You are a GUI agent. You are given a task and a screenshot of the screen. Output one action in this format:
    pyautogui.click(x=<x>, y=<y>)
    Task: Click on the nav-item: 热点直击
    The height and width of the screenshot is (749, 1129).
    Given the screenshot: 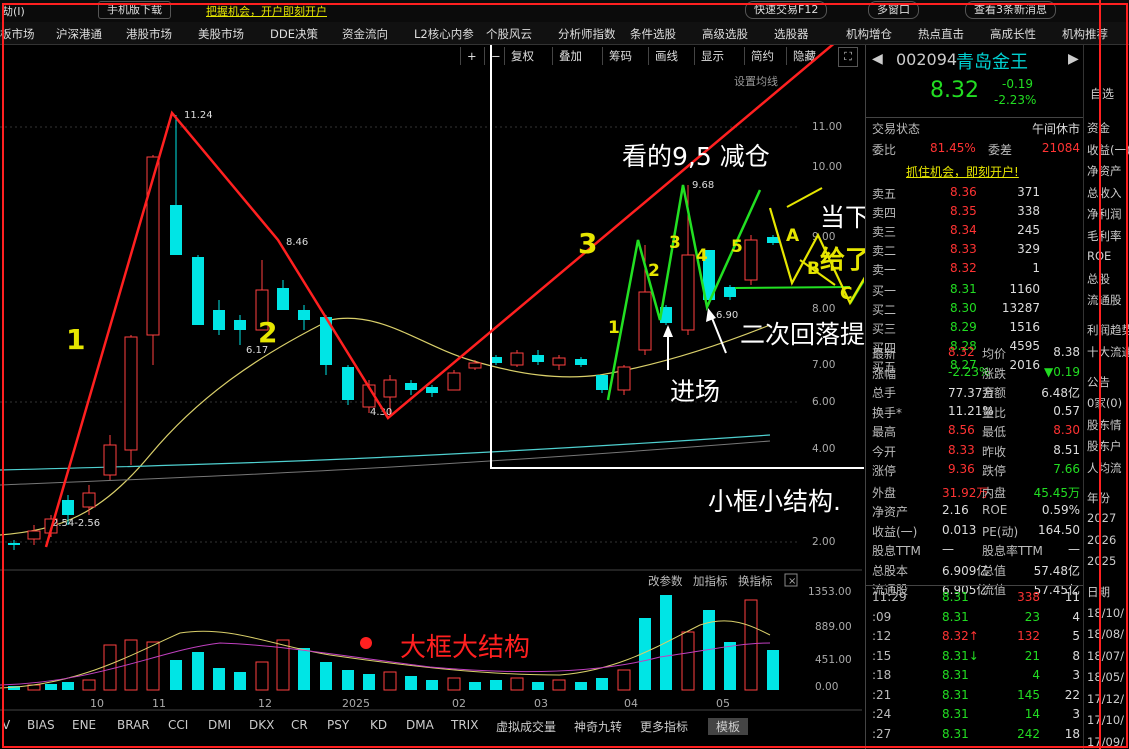 What is the action you would take?
    pyautogui.click(x=941, y=34)
    